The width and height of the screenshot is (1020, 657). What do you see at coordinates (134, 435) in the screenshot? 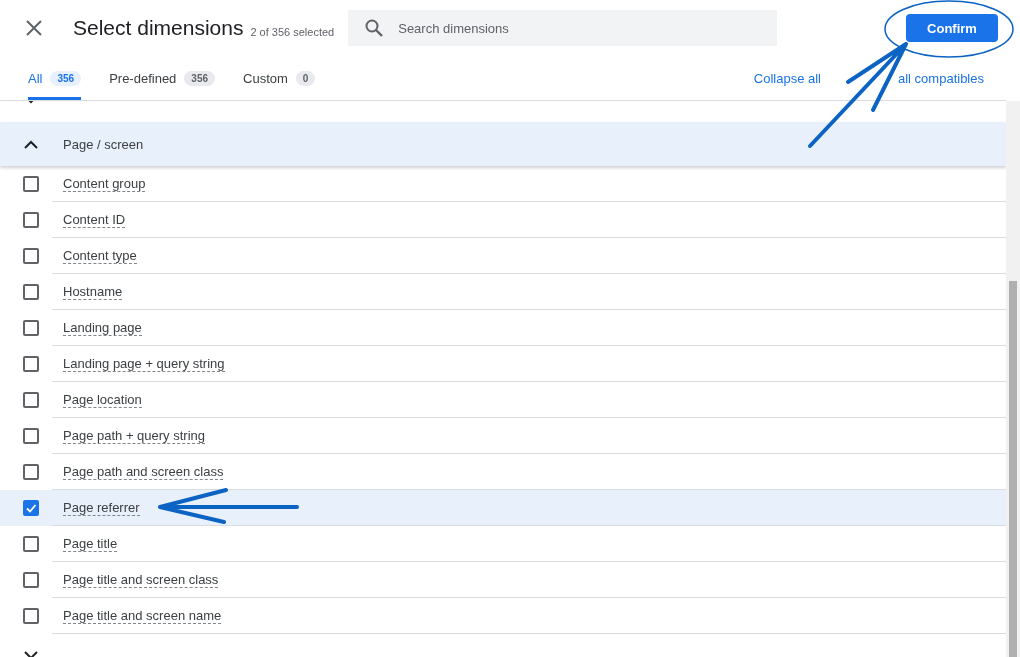
I see `dimension-label: Page path + query string` at bounding box center [134, 435].